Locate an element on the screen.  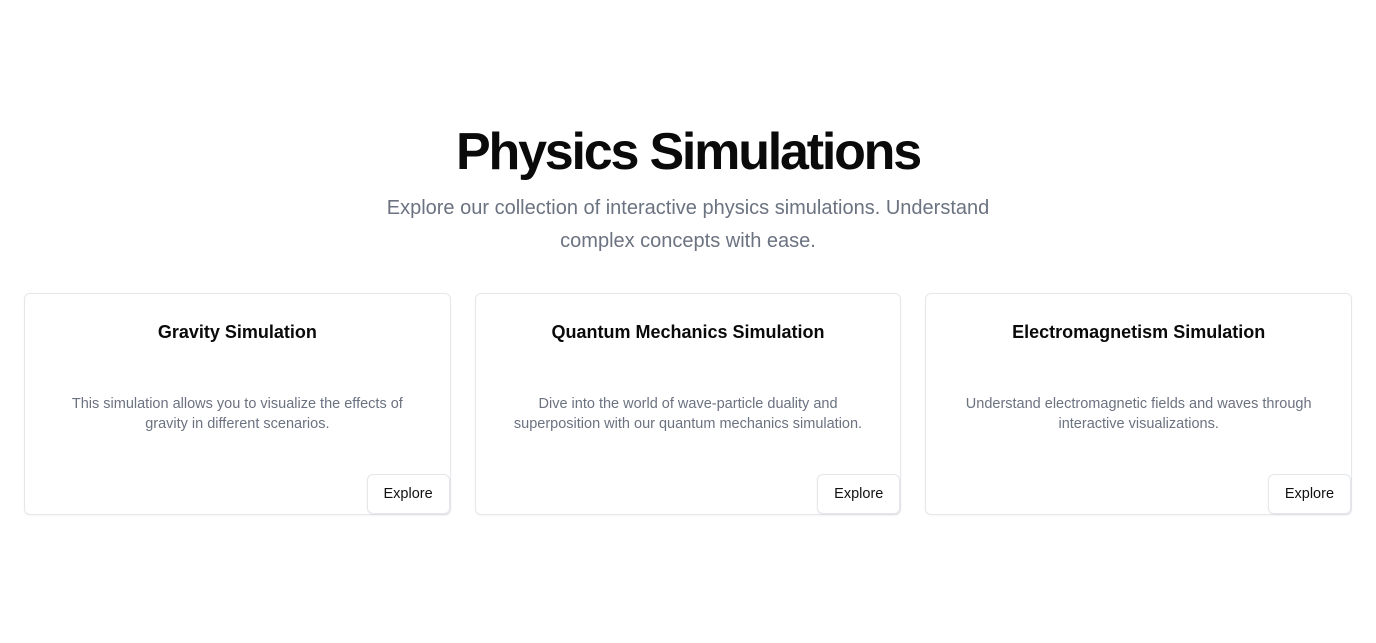
card-title: Electromagnetism Simulation is located at coordinates (1139, 332).